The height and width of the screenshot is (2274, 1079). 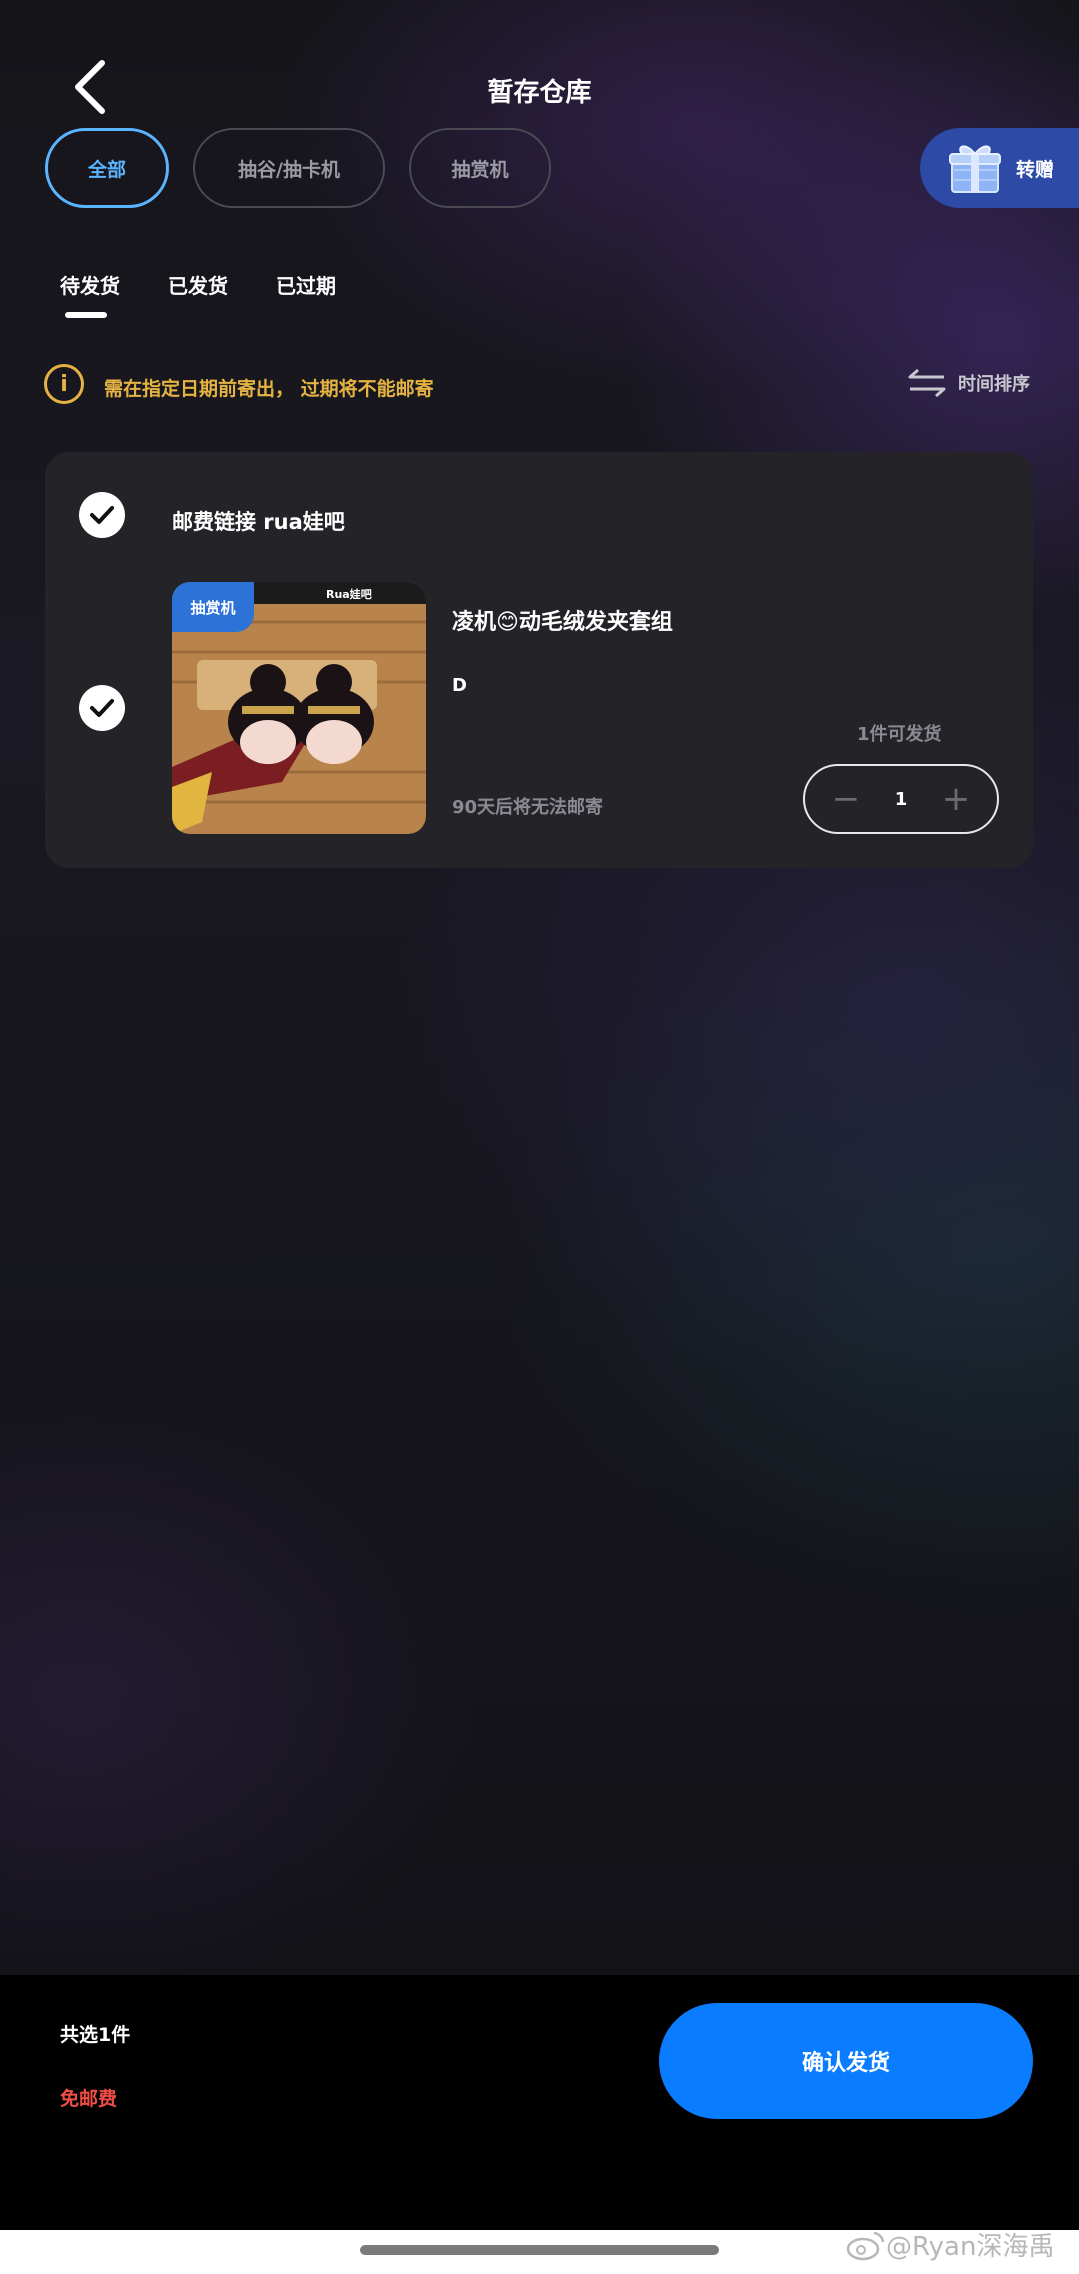 I want to click on product-title: 凌机😊动毛绒发夹套组, so click(x=562, y=622).